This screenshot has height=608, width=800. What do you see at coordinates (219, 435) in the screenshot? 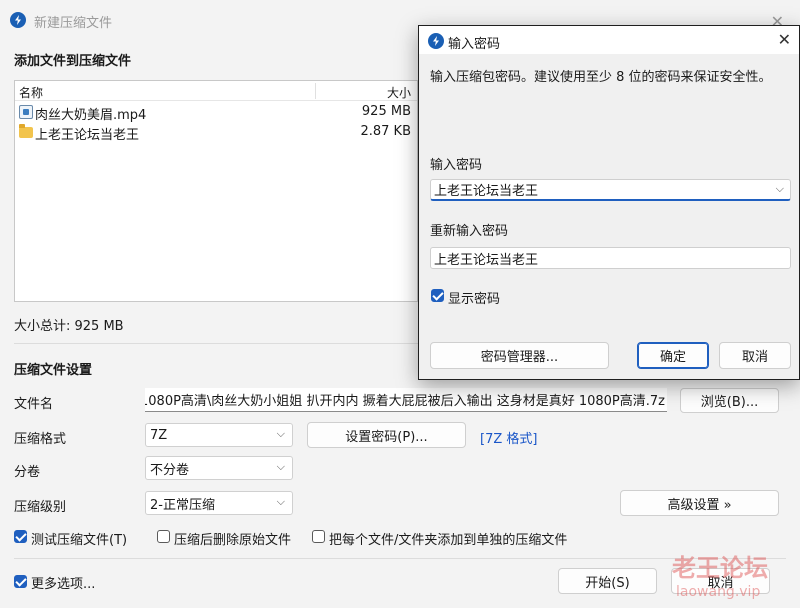
I see `format-select: 7Z ⌵` at bounding box center [219, 435].